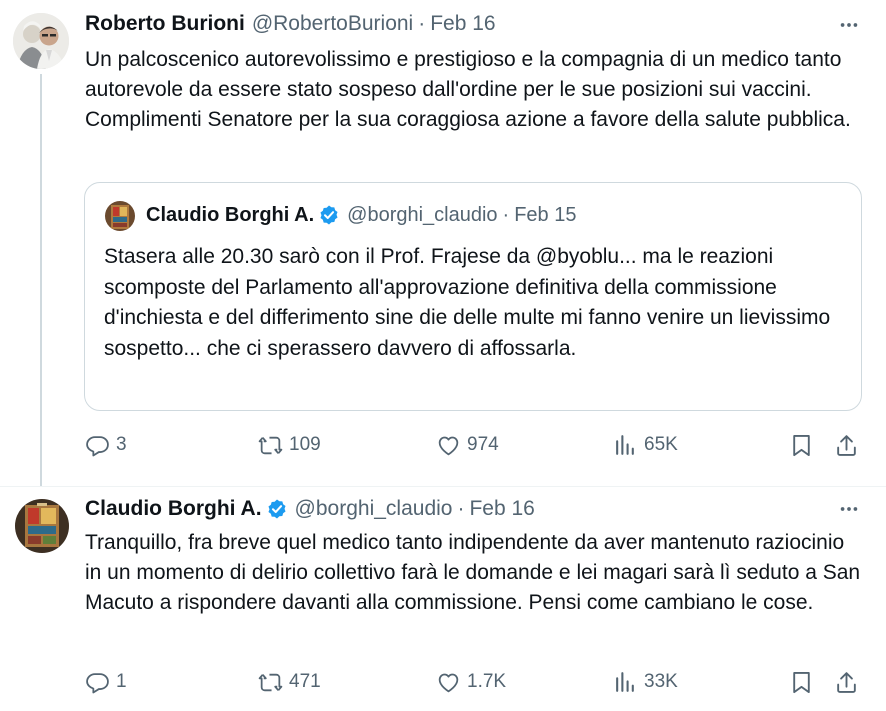 The image size is (886, 711). Describe the element at coordinates (173, 509) in the screenshot. I see `author-name: Claudio Borghi A.` at that location.